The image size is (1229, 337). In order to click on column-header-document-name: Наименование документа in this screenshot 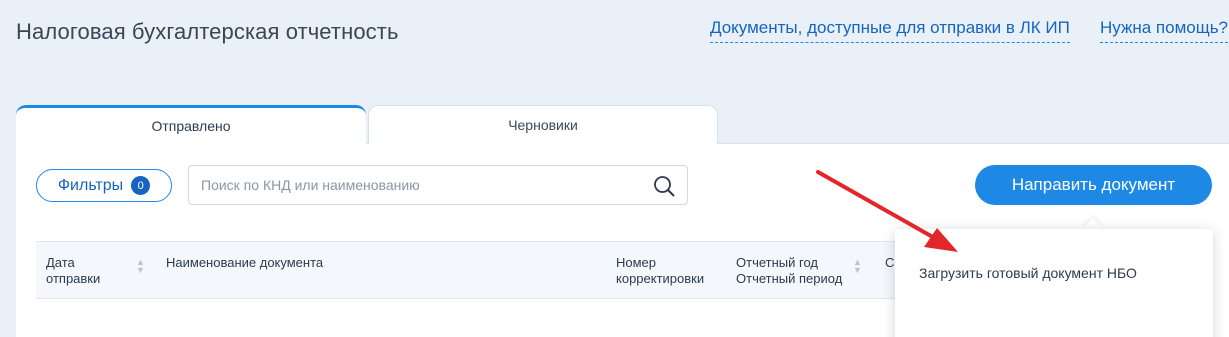, I will do `click(244, 263)`.